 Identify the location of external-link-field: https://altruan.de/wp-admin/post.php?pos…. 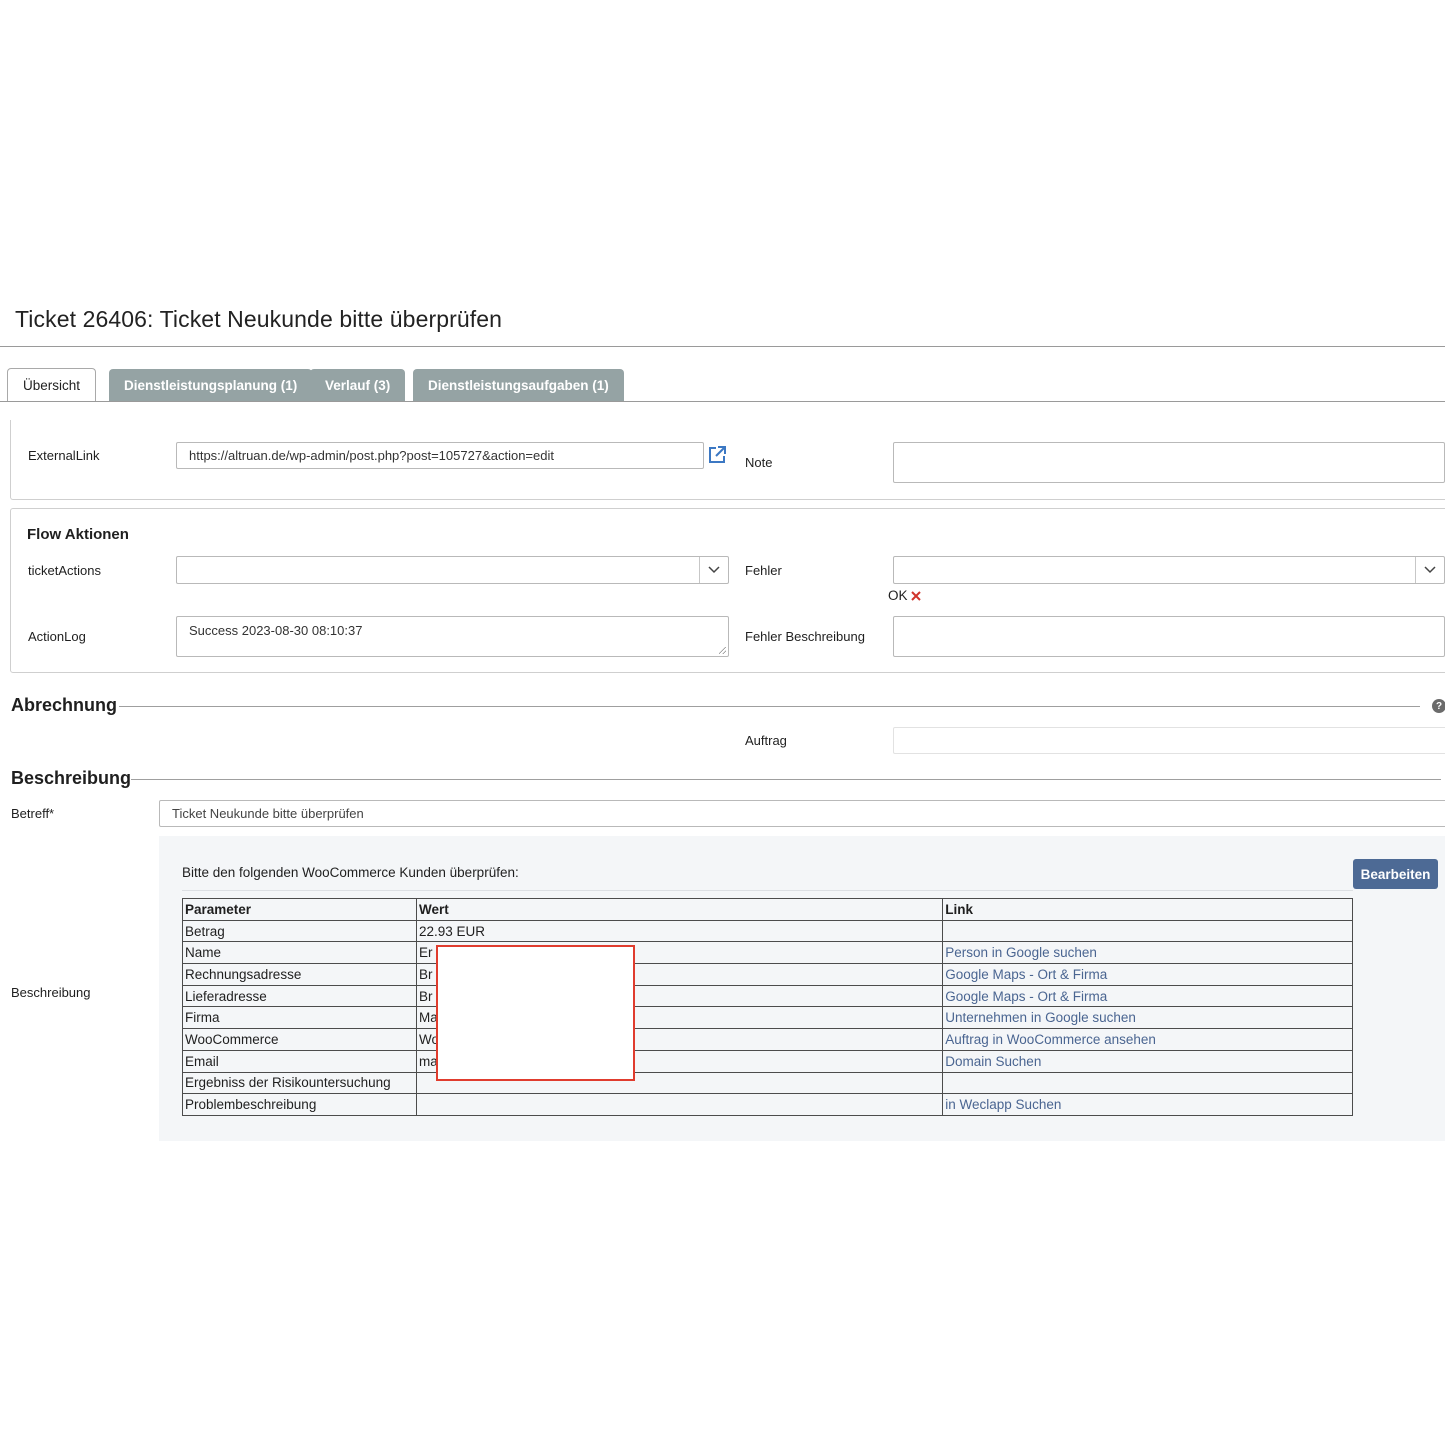
(440, 455).